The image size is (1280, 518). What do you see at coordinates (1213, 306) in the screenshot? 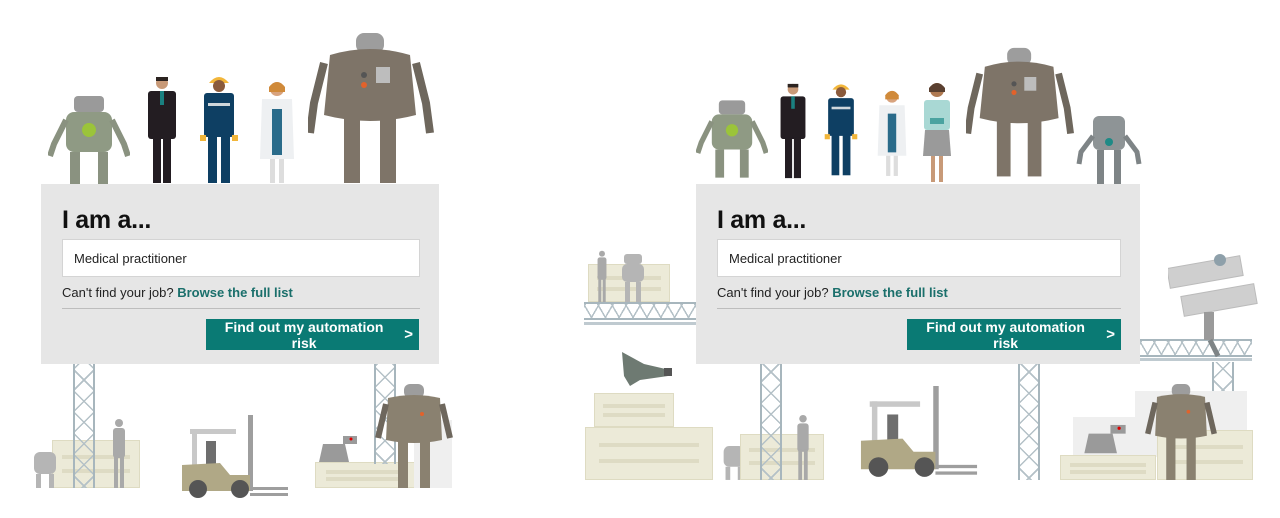
I see `robot-carrying-panels-figure` at bounding box center [1213, 306].